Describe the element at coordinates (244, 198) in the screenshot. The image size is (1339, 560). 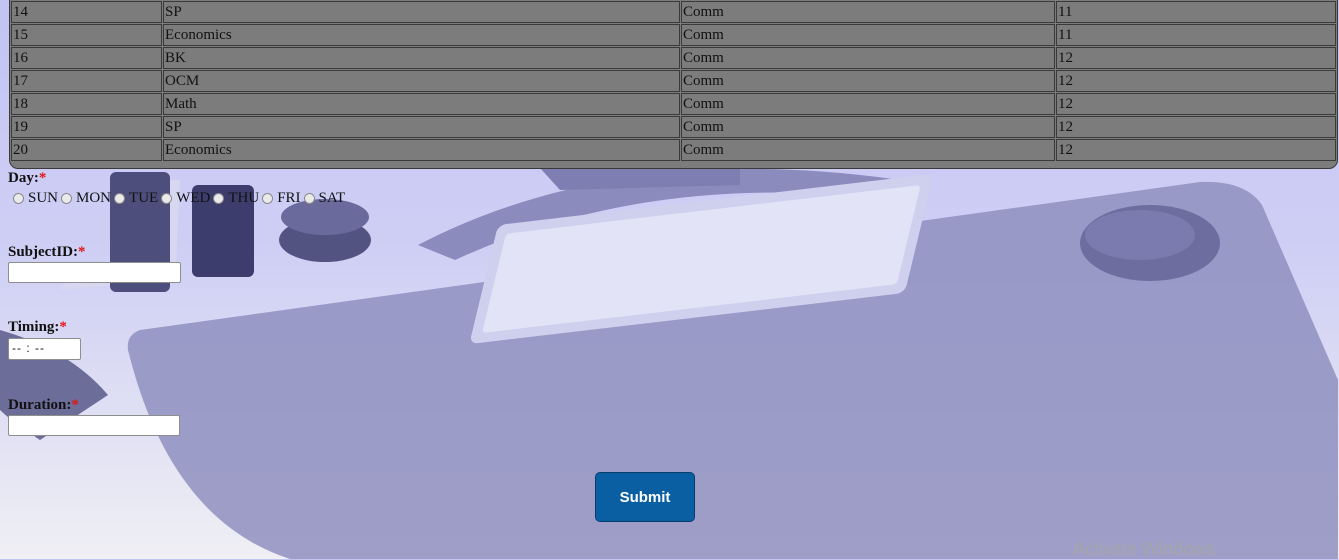
I see `day-option-label: THU` at that location.